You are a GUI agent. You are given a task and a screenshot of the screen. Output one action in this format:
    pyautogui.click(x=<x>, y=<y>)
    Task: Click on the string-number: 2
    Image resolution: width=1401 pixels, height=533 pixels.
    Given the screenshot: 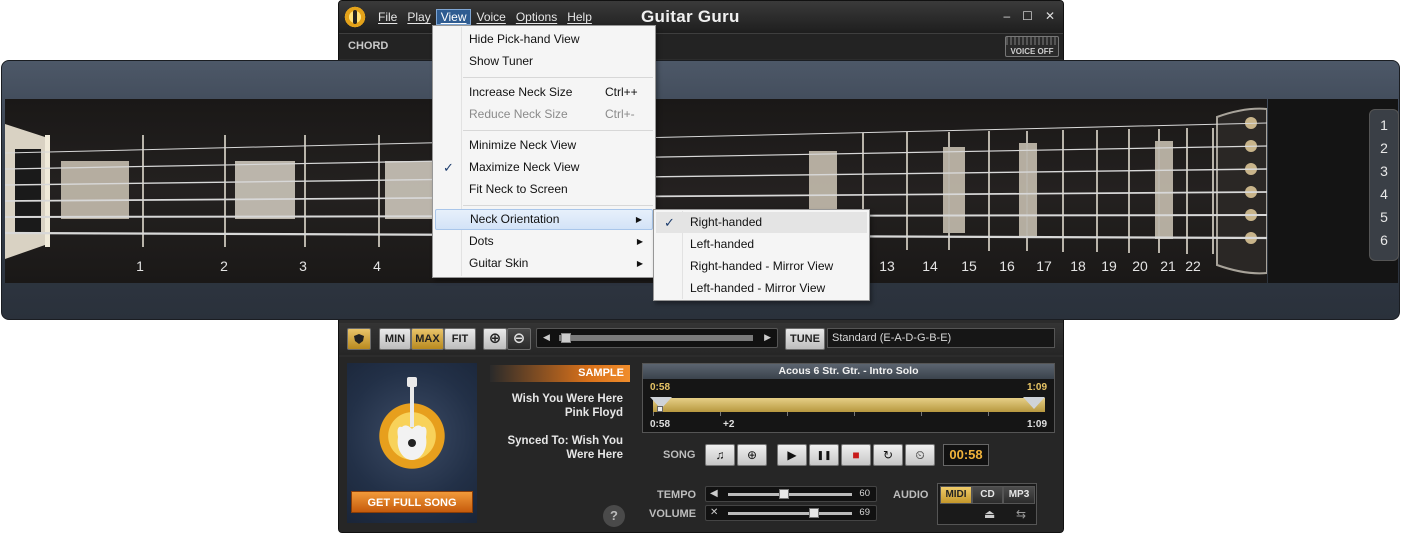 What is the action you would take?
    pyautogui.click(x=1384, y=148)
    